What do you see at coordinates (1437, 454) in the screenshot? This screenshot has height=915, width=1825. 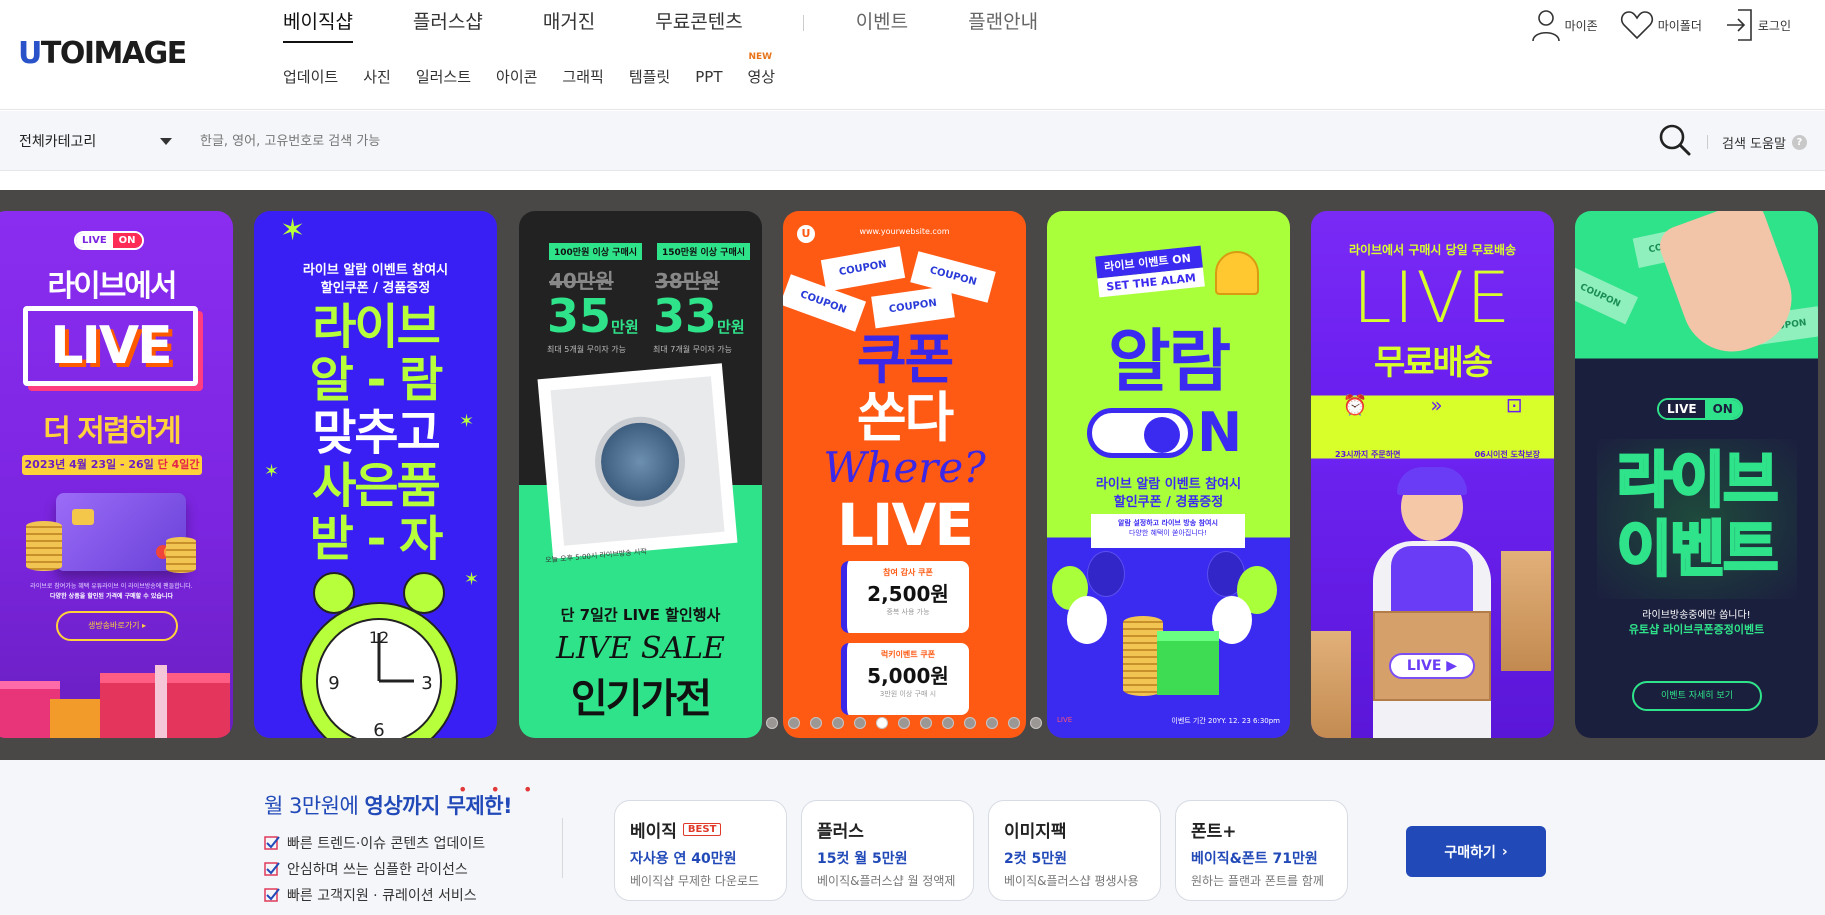 I see `card6-info: 23시까지 주문하면 06시이전 도착보장` at bounding box center [1437, 454].